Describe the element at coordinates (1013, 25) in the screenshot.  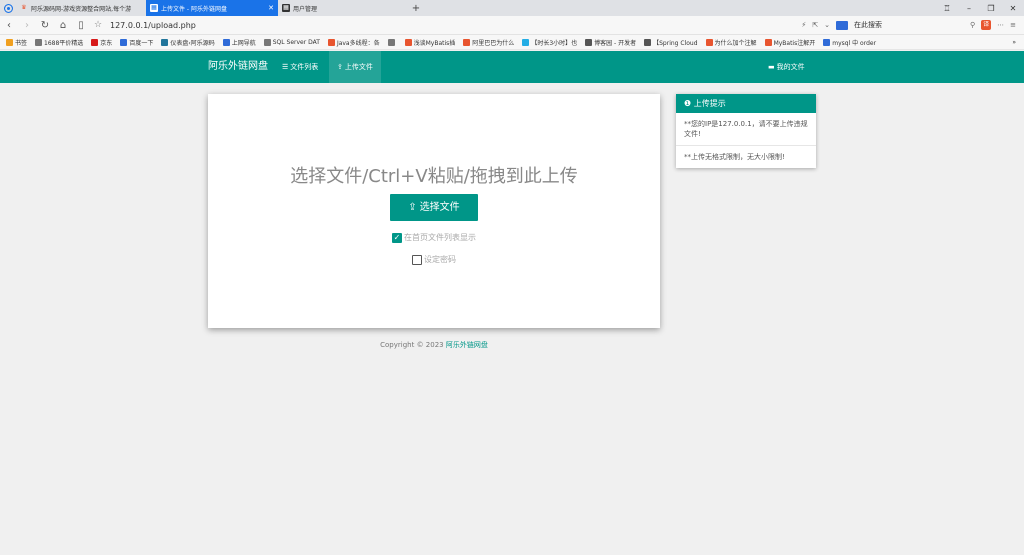
I see `menu-icon: ≡` at that location.